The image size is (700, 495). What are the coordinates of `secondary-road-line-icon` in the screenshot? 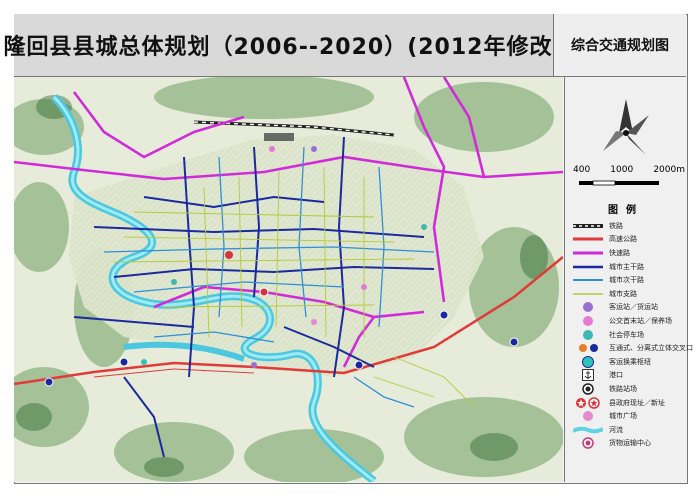 It's located at (588, 280).